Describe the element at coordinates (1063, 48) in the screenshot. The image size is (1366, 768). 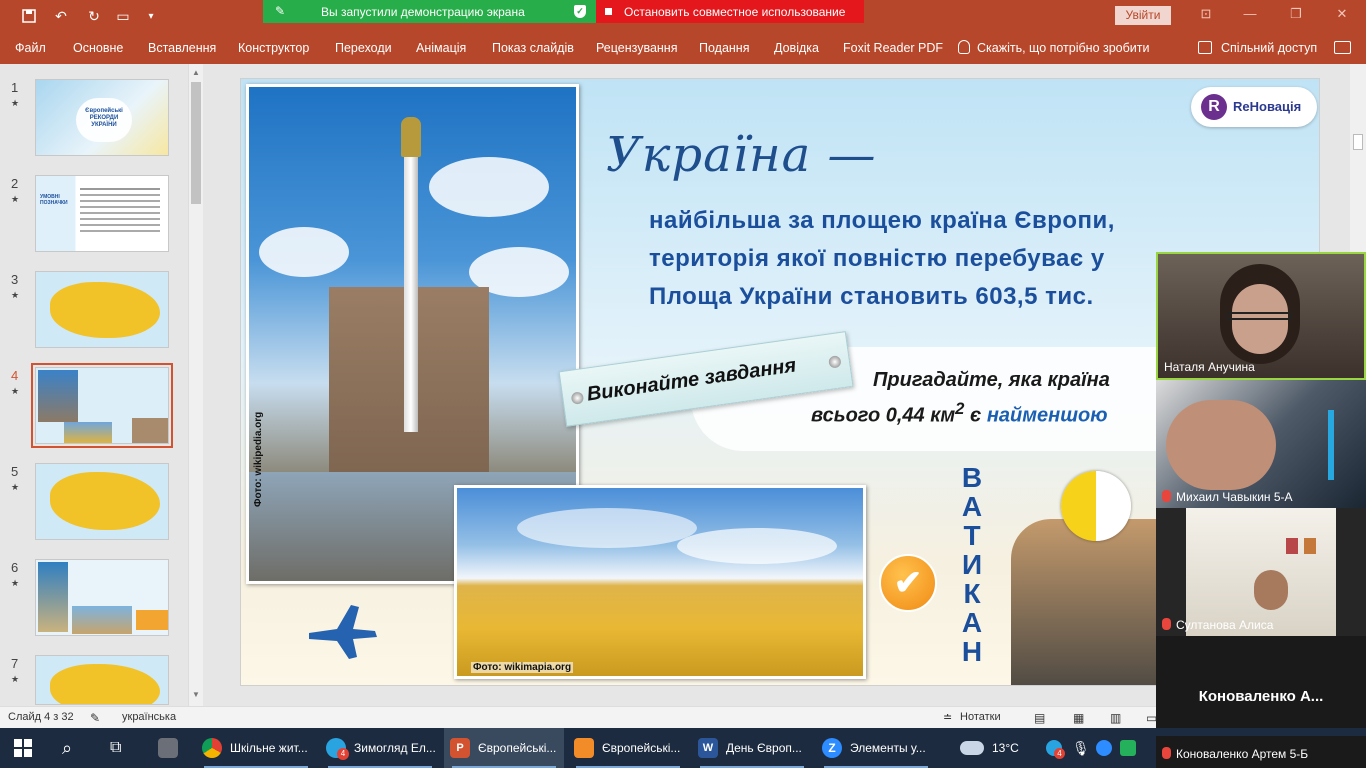
I see `tell-me-search: Скажіть, що потрібно зробити` at that location.